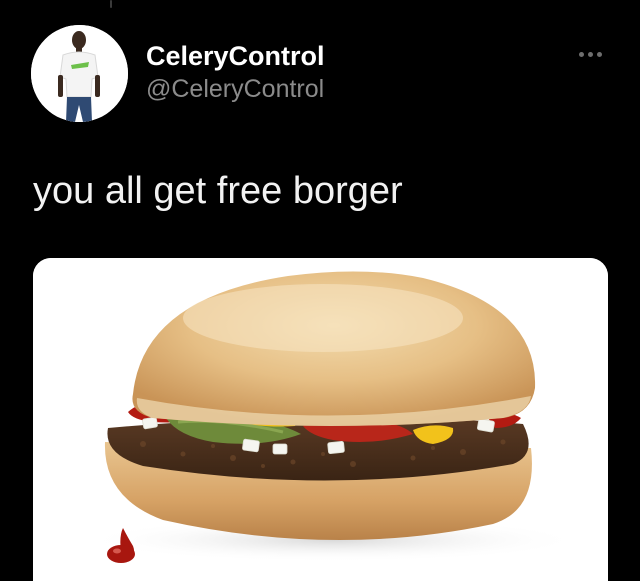 This screenshot has width=640, height=581. What do you see at coordinates (218, 191) in the screenshot?
I see `tweet-text: you all get free borger` at bounding box center [218, 191].